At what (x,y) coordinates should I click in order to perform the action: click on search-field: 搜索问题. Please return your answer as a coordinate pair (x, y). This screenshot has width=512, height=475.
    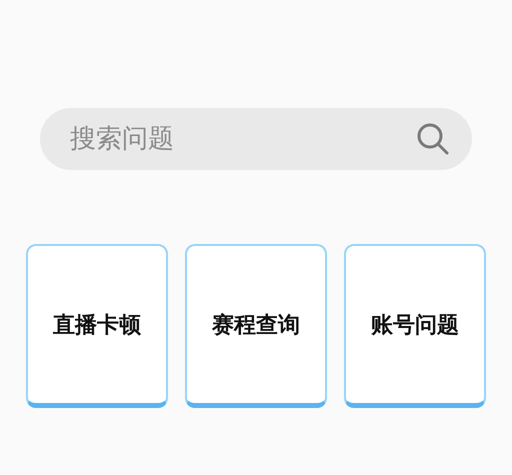
    Looking at the image, I should click on (256, 139).